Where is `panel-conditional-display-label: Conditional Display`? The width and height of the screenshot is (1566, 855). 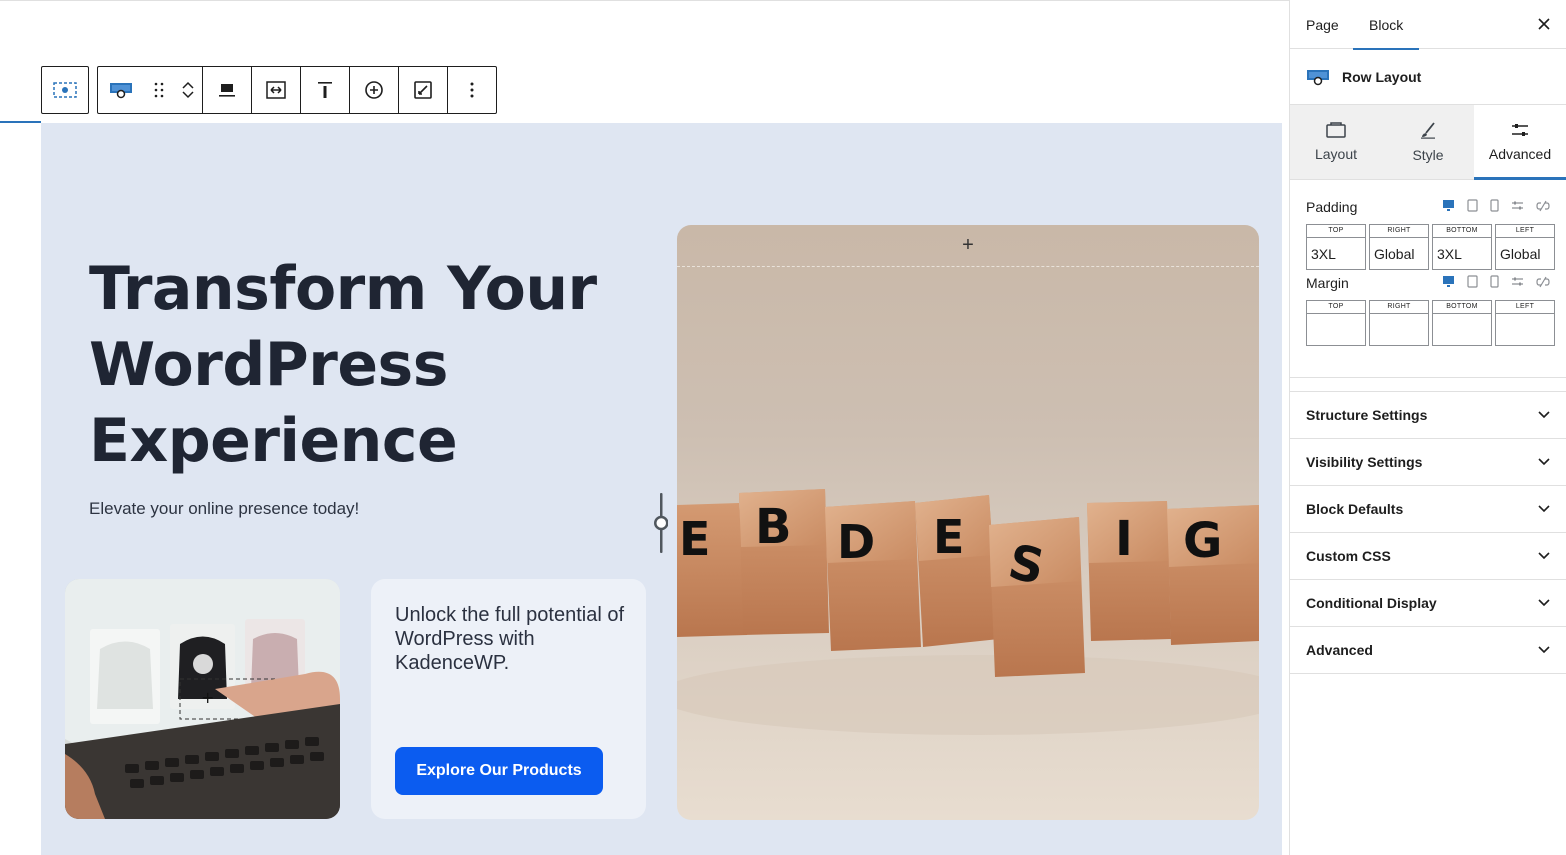
panel-conditional-display-label: Conditional Display is located at coordinates (1371, 603).